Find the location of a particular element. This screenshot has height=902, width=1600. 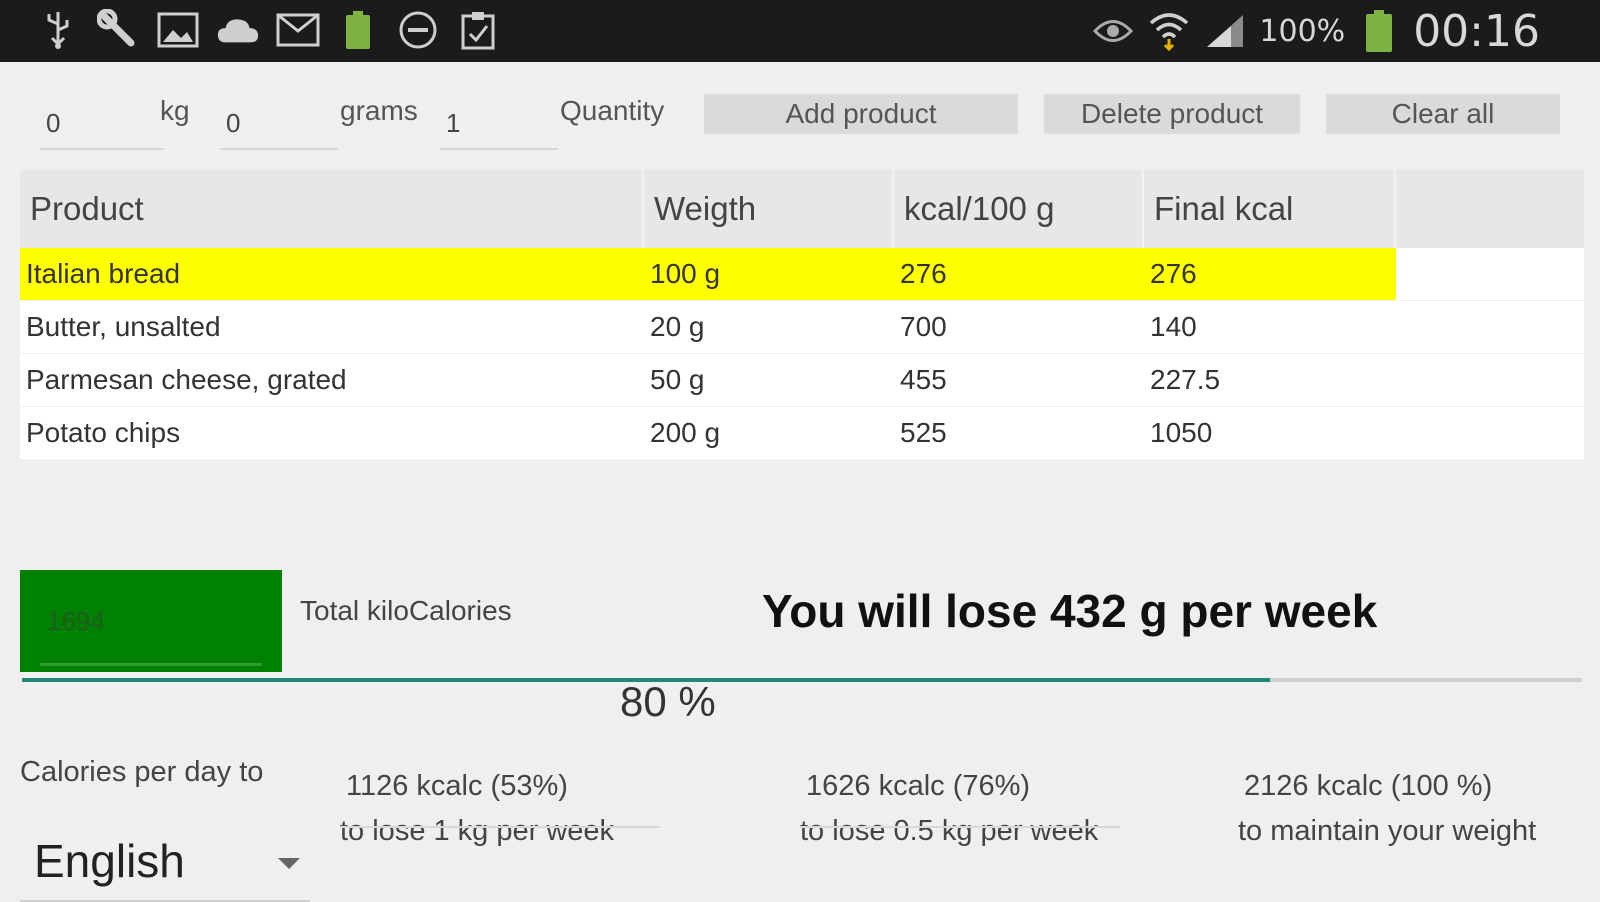

usb-icon is located at coordinates (58, 30).